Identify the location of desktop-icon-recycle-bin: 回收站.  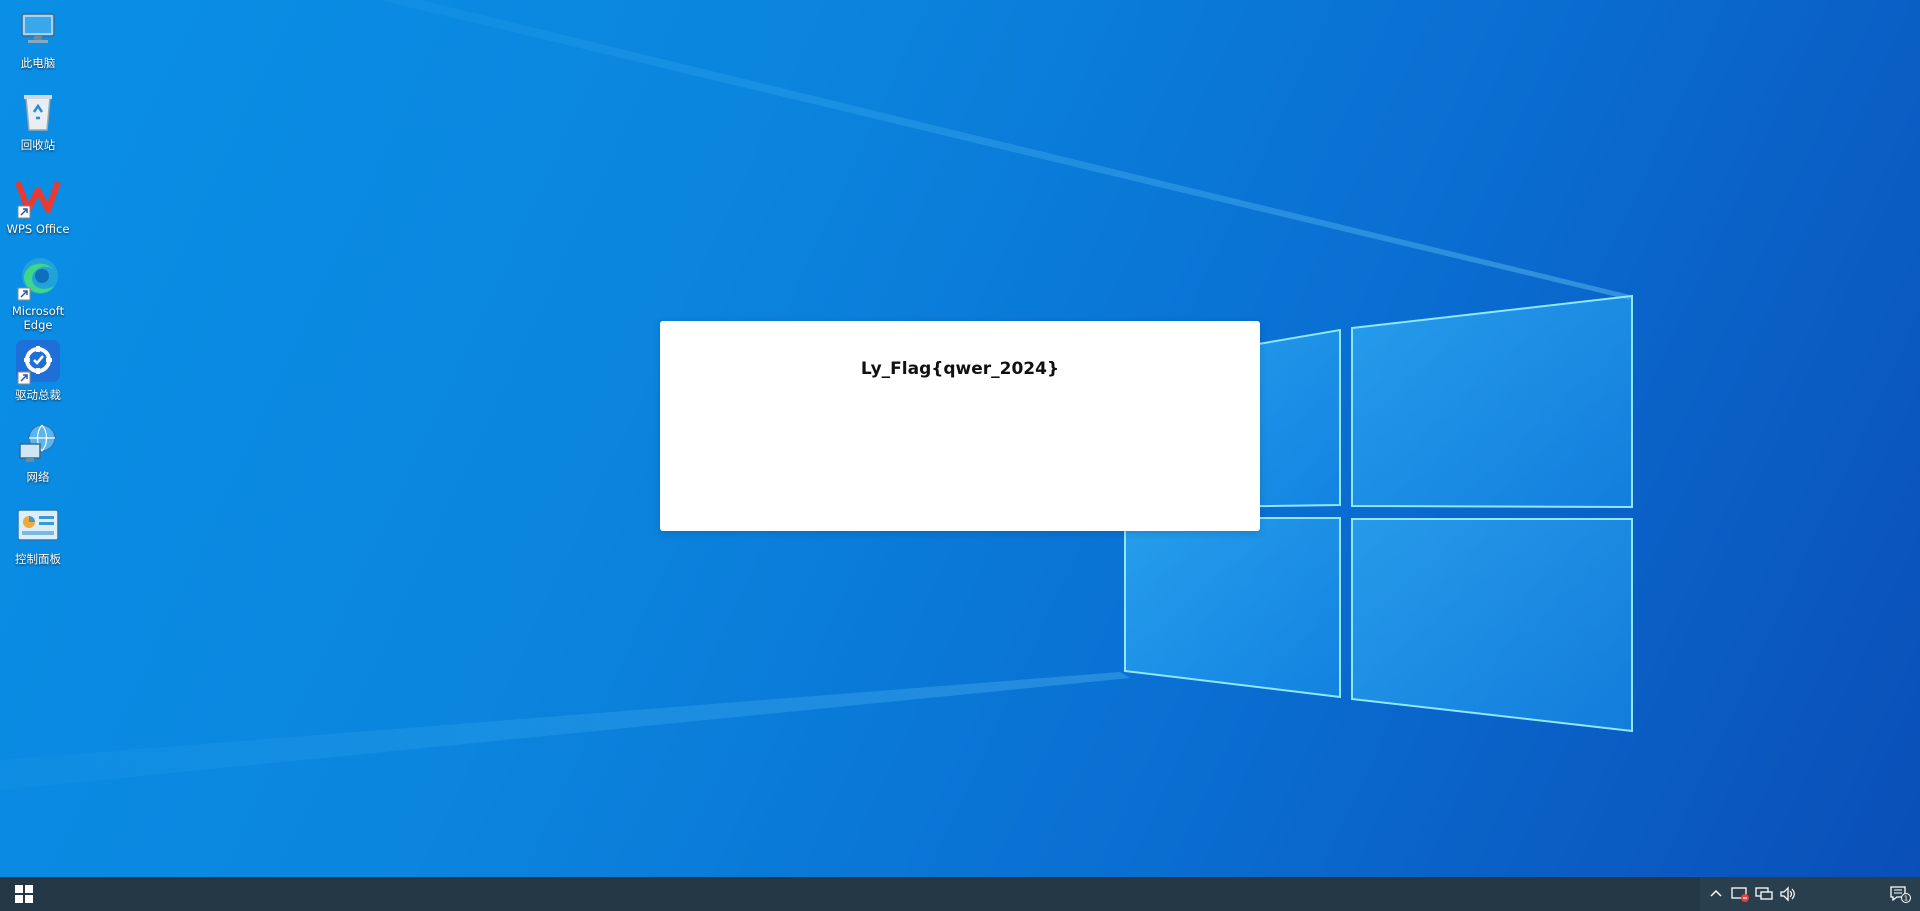
(38, 120).